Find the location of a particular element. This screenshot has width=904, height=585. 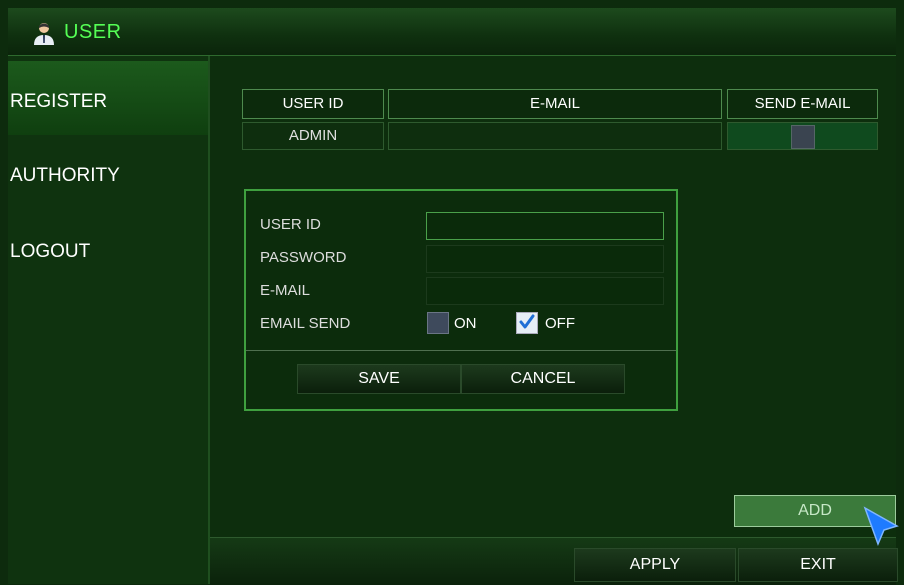

email-send-off-checkbox is located at coordinates (527, 323).